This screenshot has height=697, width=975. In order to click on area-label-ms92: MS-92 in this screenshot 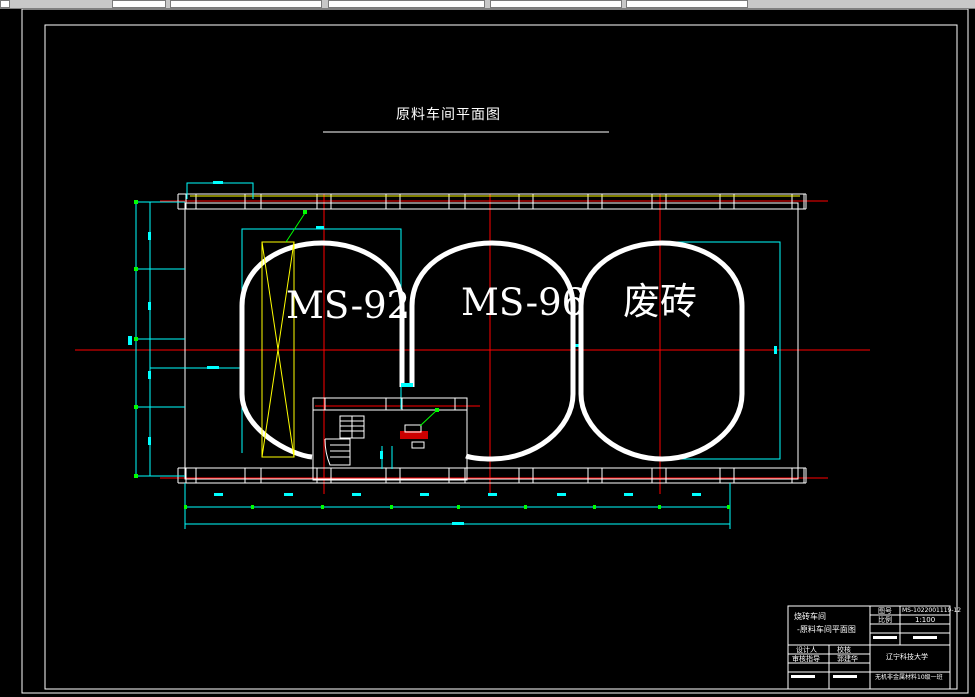, I will do `click(348, 305)`.